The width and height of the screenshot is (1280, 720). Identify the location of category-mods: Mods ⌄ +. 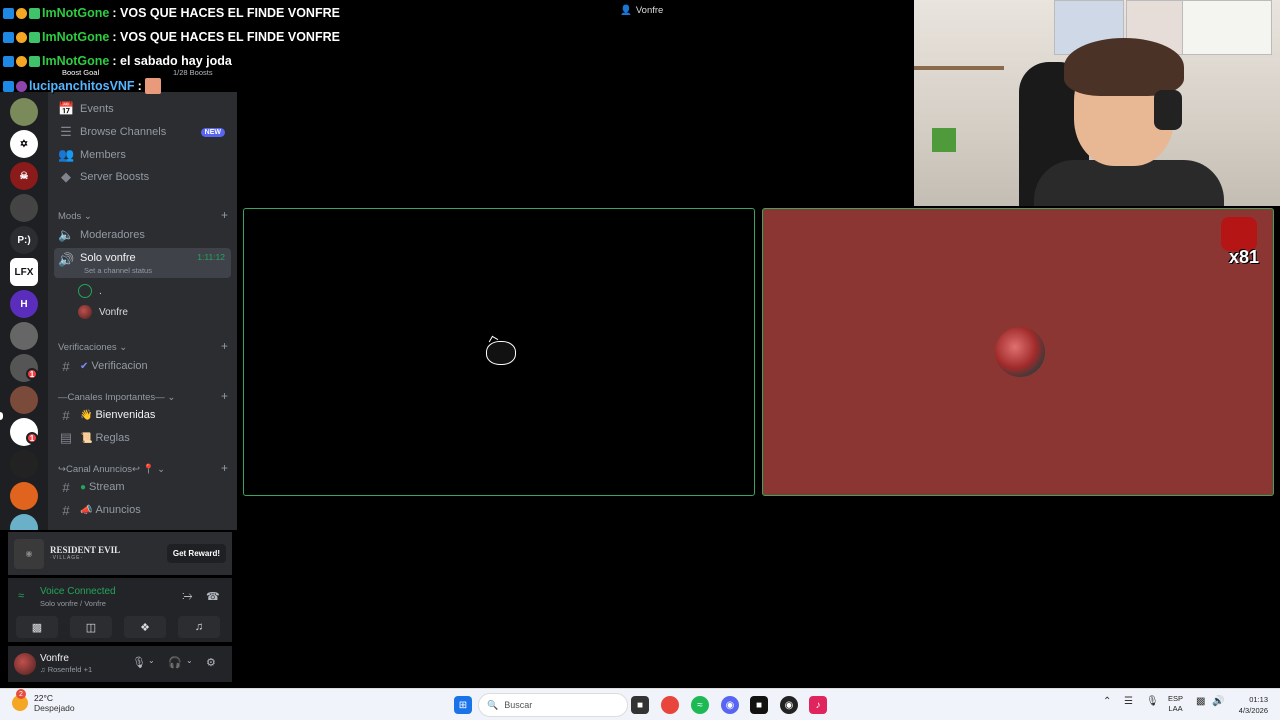
(143, 215).